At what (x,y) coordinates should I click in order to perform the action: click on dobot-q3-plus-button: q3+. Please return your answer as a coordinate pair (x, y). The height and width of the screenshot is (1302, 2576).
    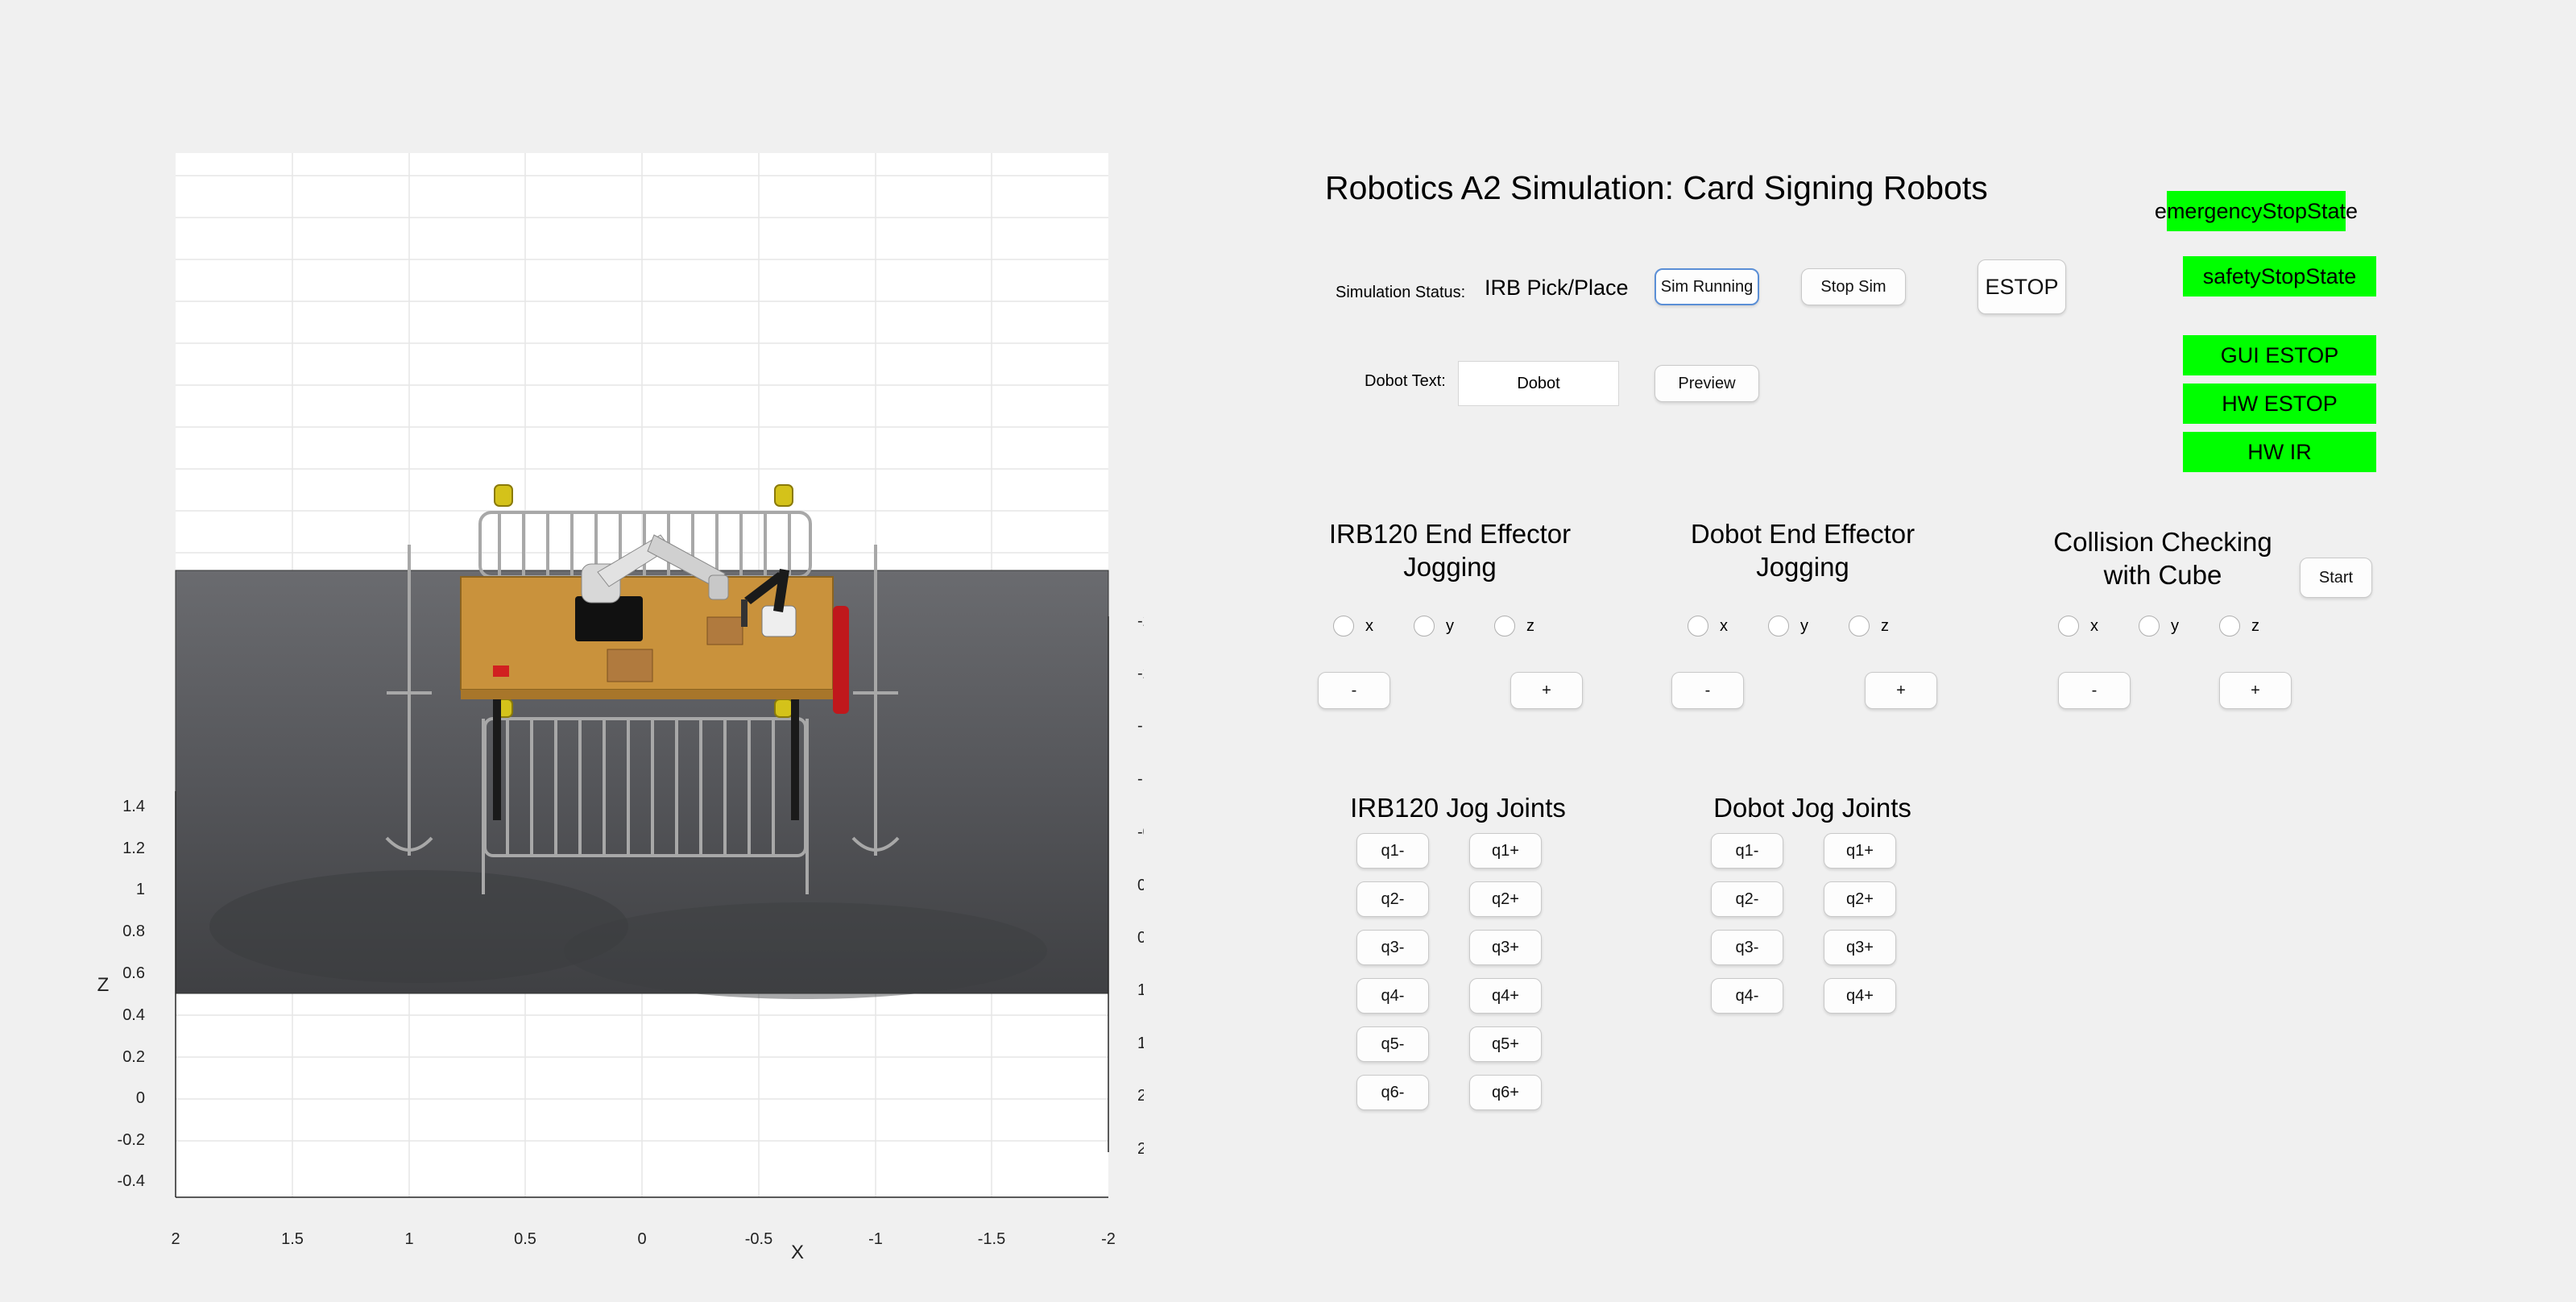
    Looking at the image, I should click on (1860, 948).